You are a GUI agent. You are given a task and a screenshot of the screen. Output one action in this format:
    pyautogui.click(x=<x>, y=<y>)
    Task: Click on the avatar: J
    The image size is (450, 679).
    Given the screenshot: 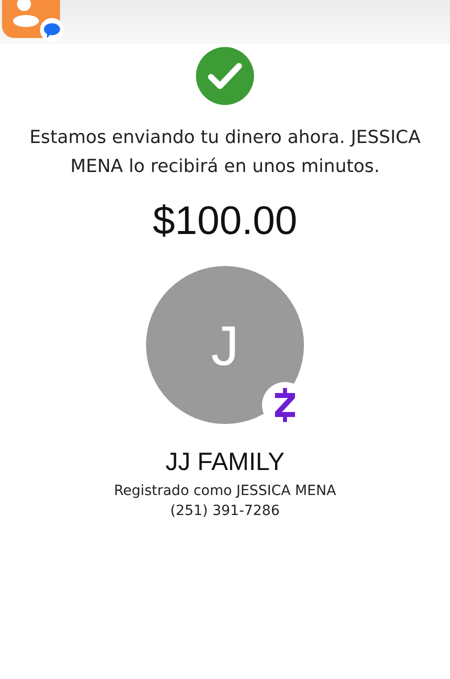 What is the action you would take?
    pyautogui.click(x=225, y=345)
    